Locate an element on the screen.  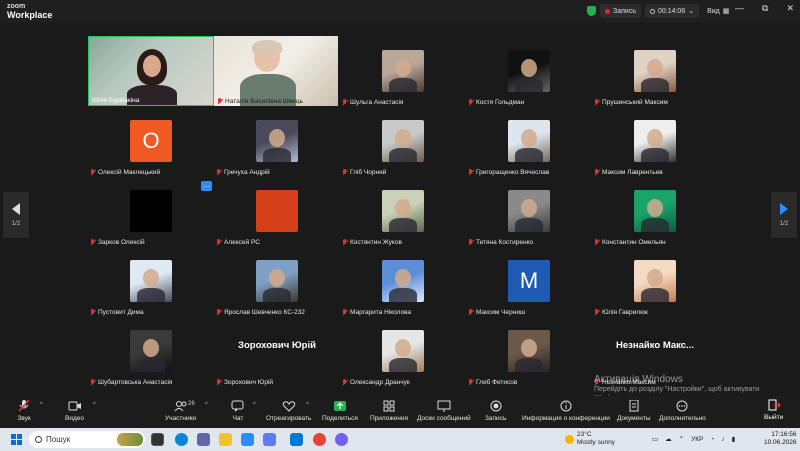
search-highlight-icon is located at coordinates (130, 439).